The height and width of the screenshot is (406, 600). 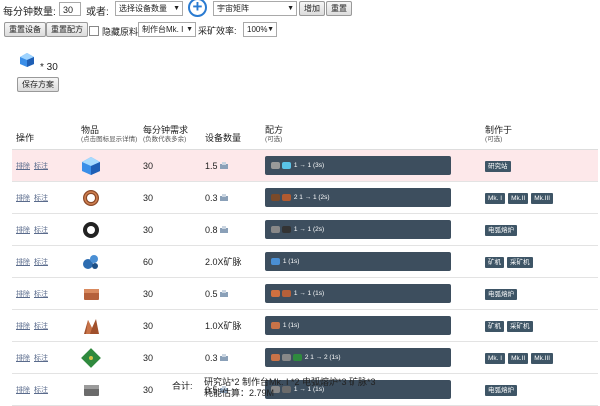 I want to click on copperore-icon, so click(x=91, y=326).